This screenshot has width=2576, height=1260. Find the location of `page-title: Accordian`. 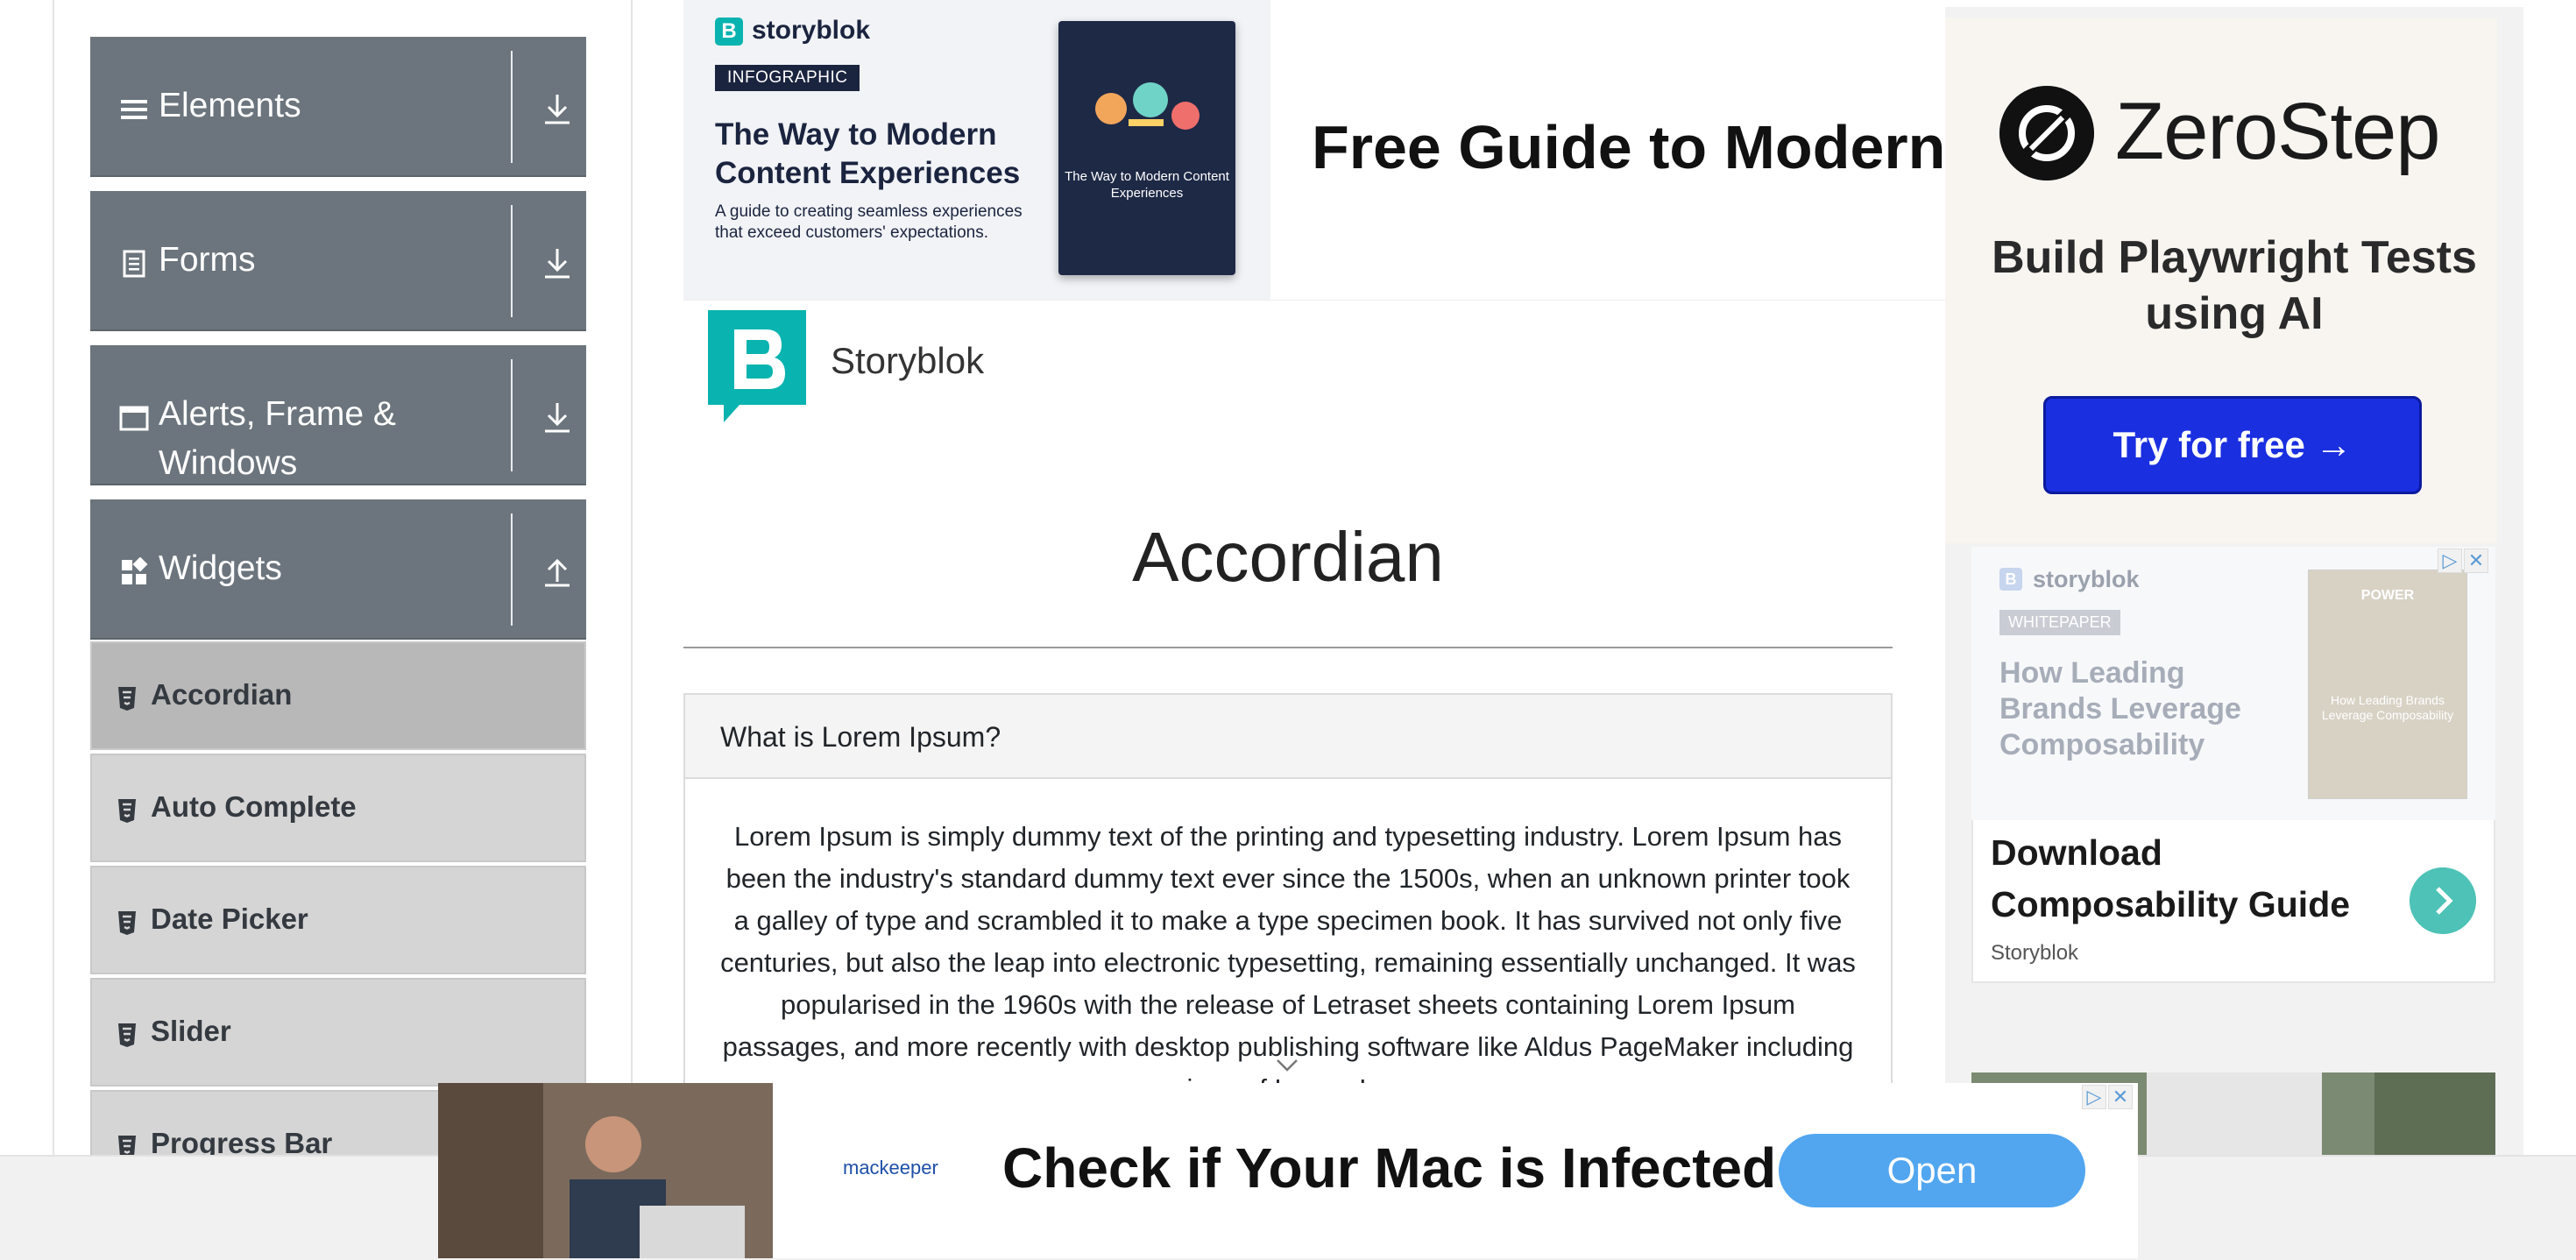

page-title: Accordian is located at coordinates (1288, 557).